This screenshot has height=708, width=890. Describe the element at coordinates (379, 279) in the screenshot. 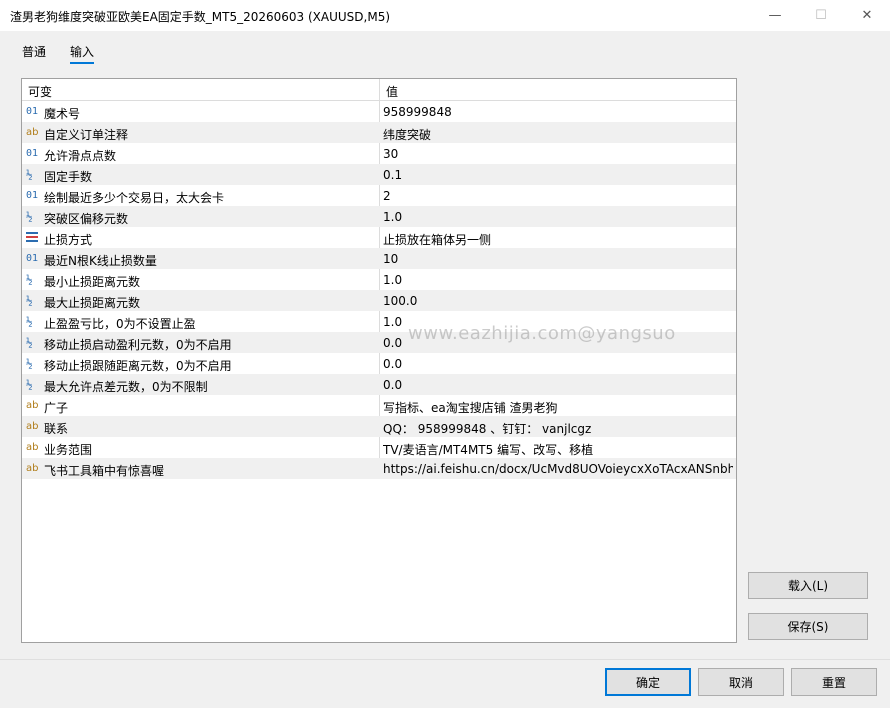

I see `table-row: ½ 最小止损距离元数 1.0` at that location.